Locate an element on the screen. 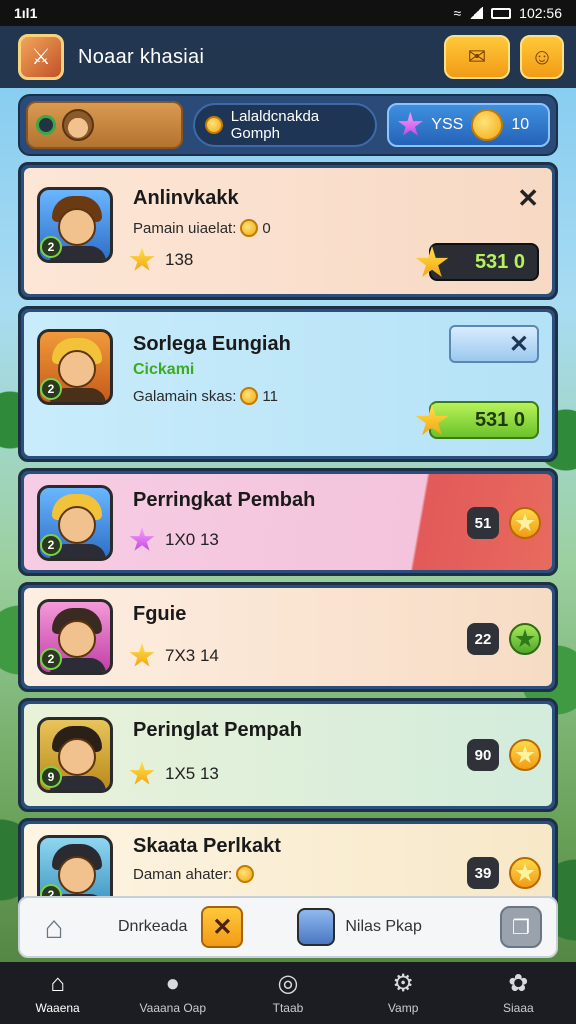 The width and height of the screenshot is (576, 1024). player-badge is located at coordinates (104, 125).